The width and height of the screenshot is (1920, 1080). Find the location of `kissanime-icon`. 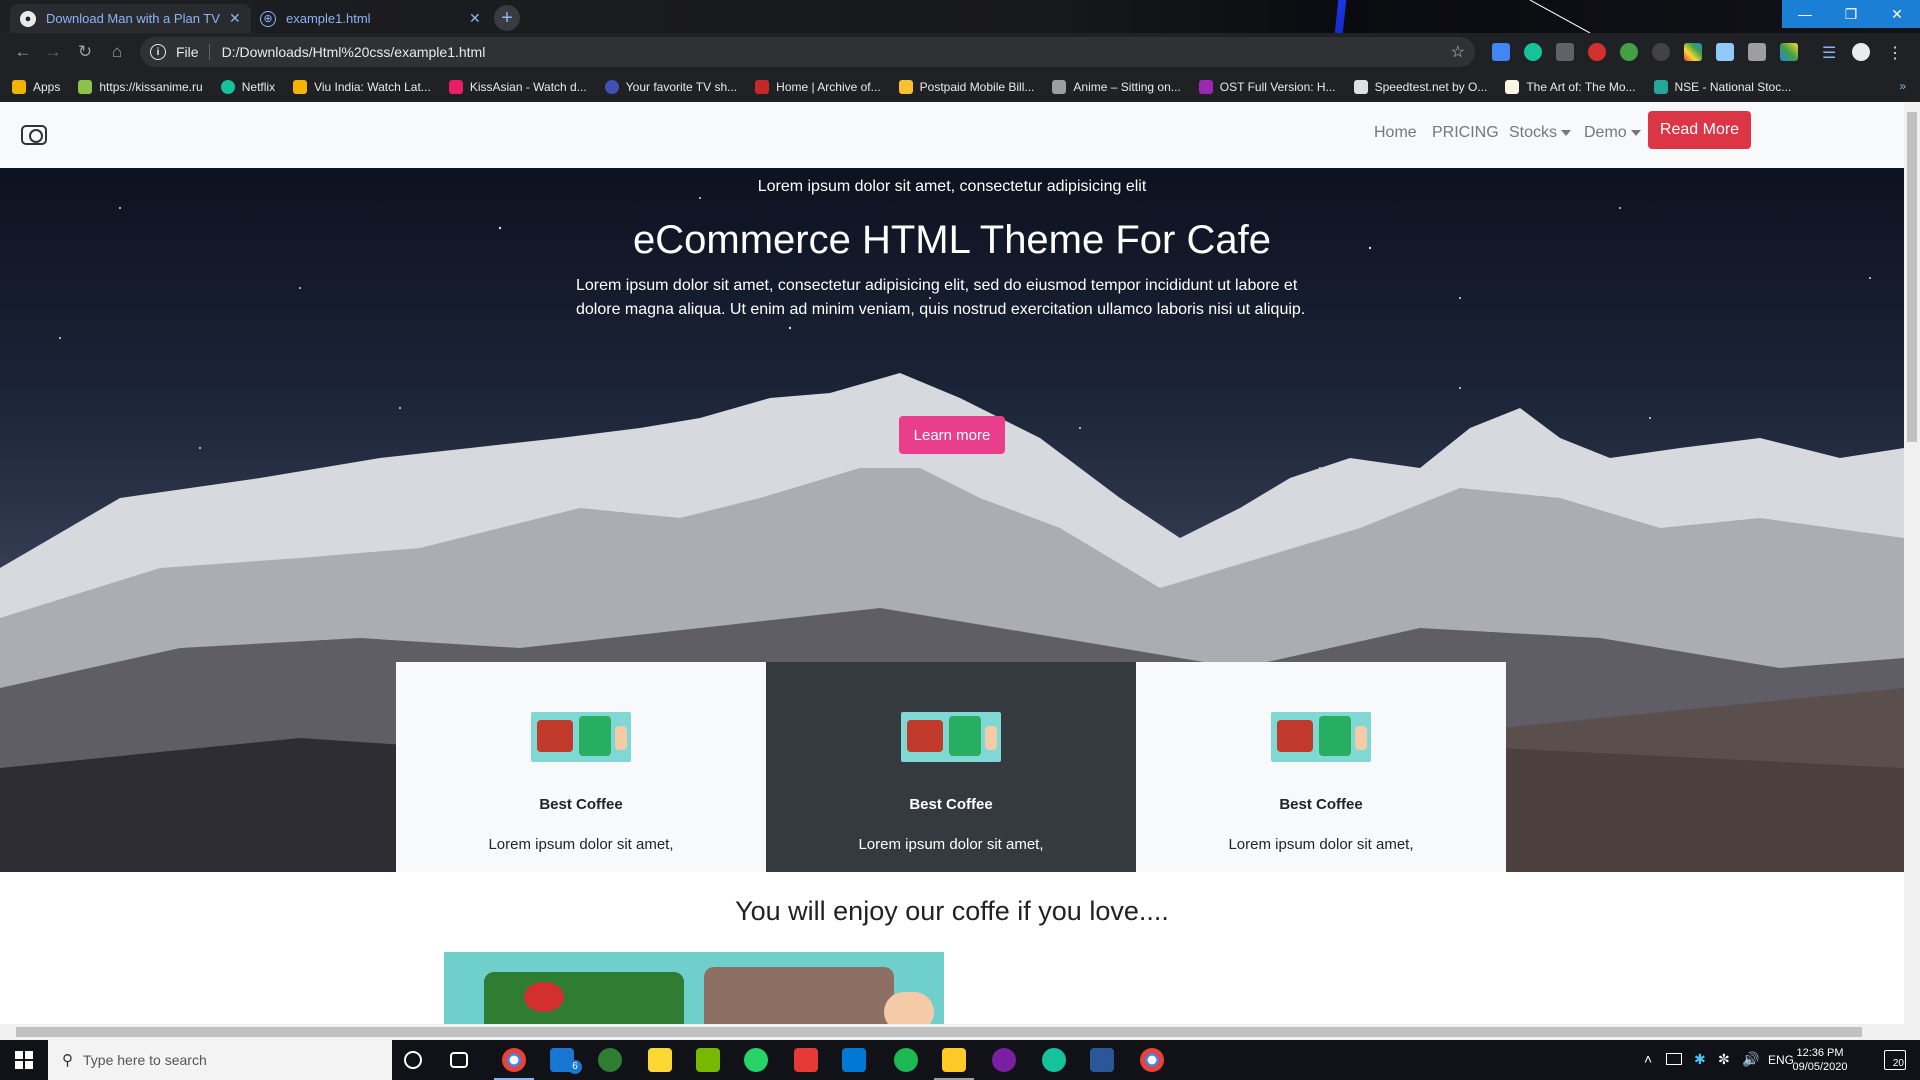

kissanime-icon is located at coordinates (85, 86).